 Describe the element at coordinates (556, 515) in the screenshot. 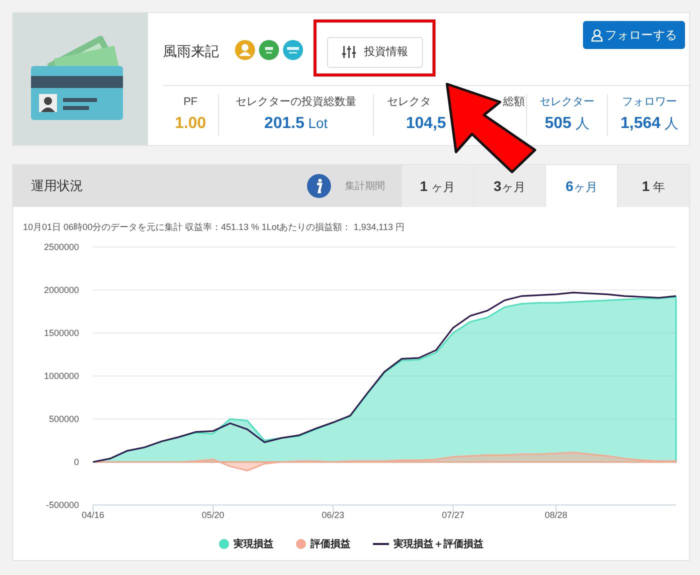

I see `x-tick-label: 08/28` at that location.